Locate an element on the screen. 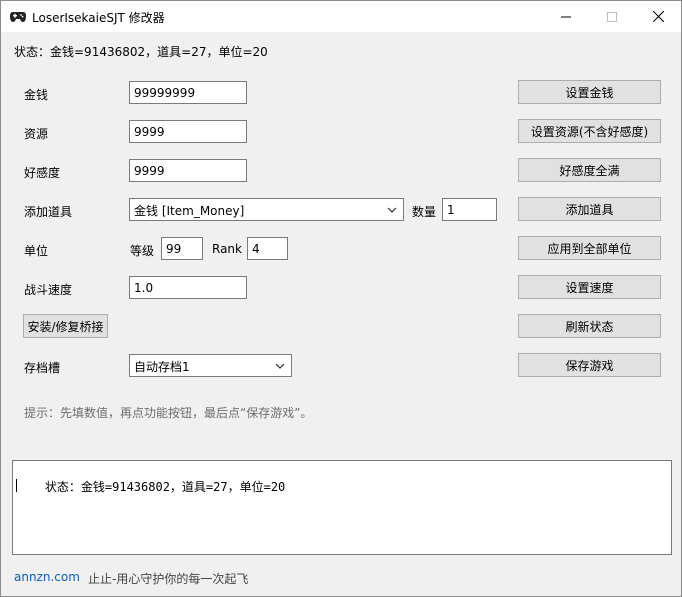 The width and height of the screenshot is (682, 597). affinity-input is located at coordinates (188, 170).